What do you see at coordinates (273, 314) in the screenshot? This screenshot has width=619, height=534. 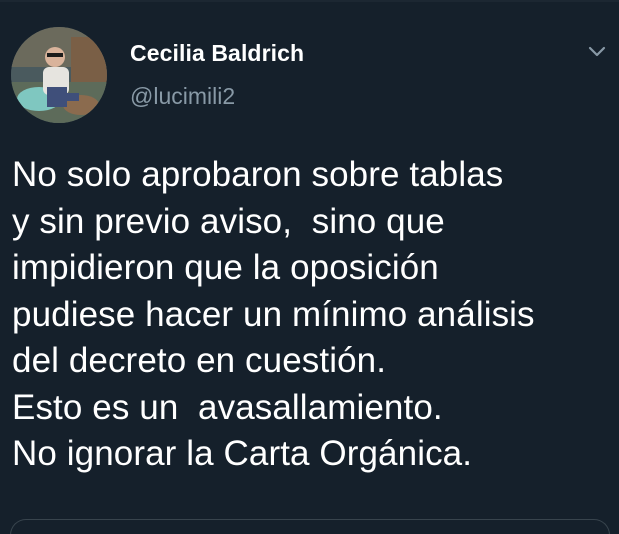 I see `tweet-text-line: pudiese hacer un mínimo análisis` at bounding box center [273, 314].